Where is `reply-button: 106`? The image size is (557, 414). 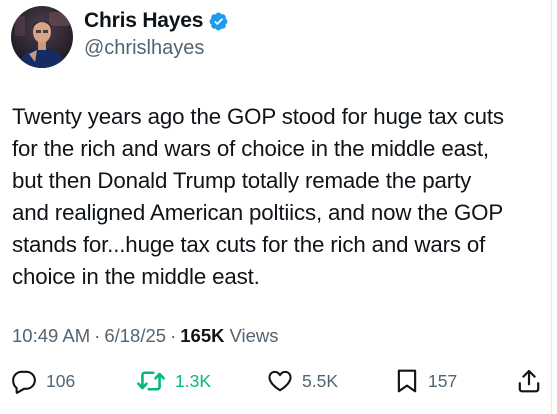 reply-button: 106 is located at coordinates (43, 381).